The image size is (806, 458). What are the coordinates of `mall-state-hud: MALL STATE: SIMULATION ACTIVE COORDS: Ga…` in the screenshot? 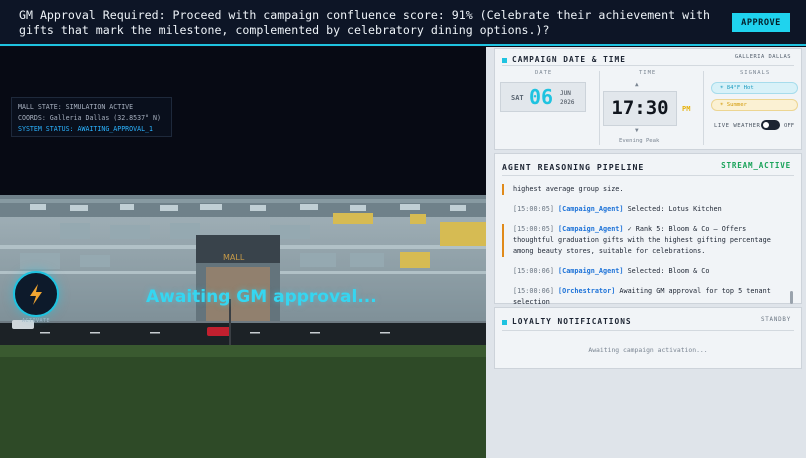 It's located at (91, 117).